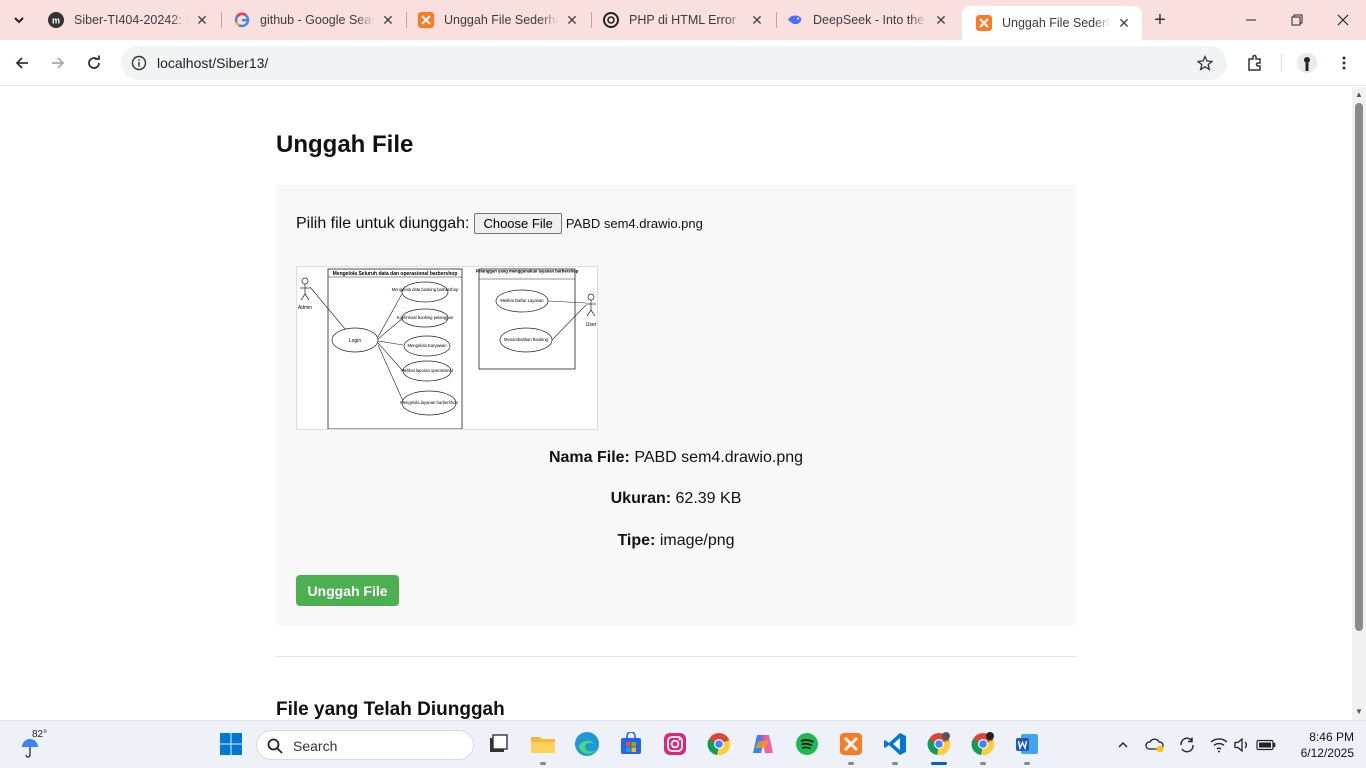 The width and height of the screenshot is (1366, 768). I want to click on tab-title: Unggah File Sederhana, so click(1056, 23).